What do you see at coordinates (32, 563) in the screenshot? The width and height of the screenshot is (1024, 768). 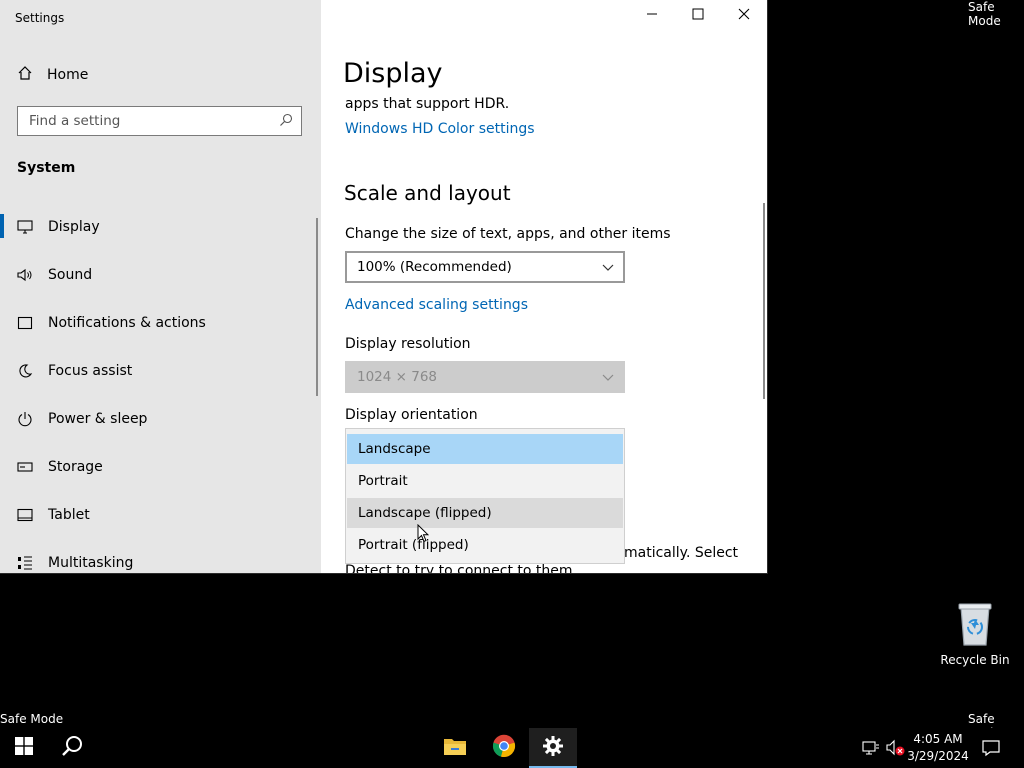 I see `multitasking-icon` at bounding box center [32, 563].